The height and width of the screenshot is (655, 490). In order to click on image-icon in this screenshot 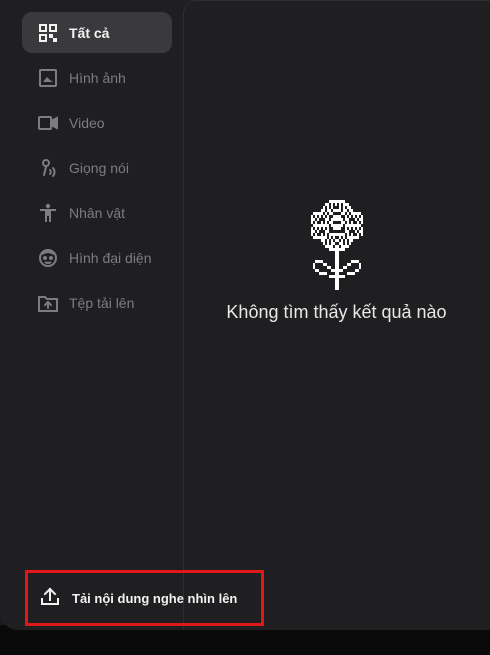, I will do `click(48, 78)`.